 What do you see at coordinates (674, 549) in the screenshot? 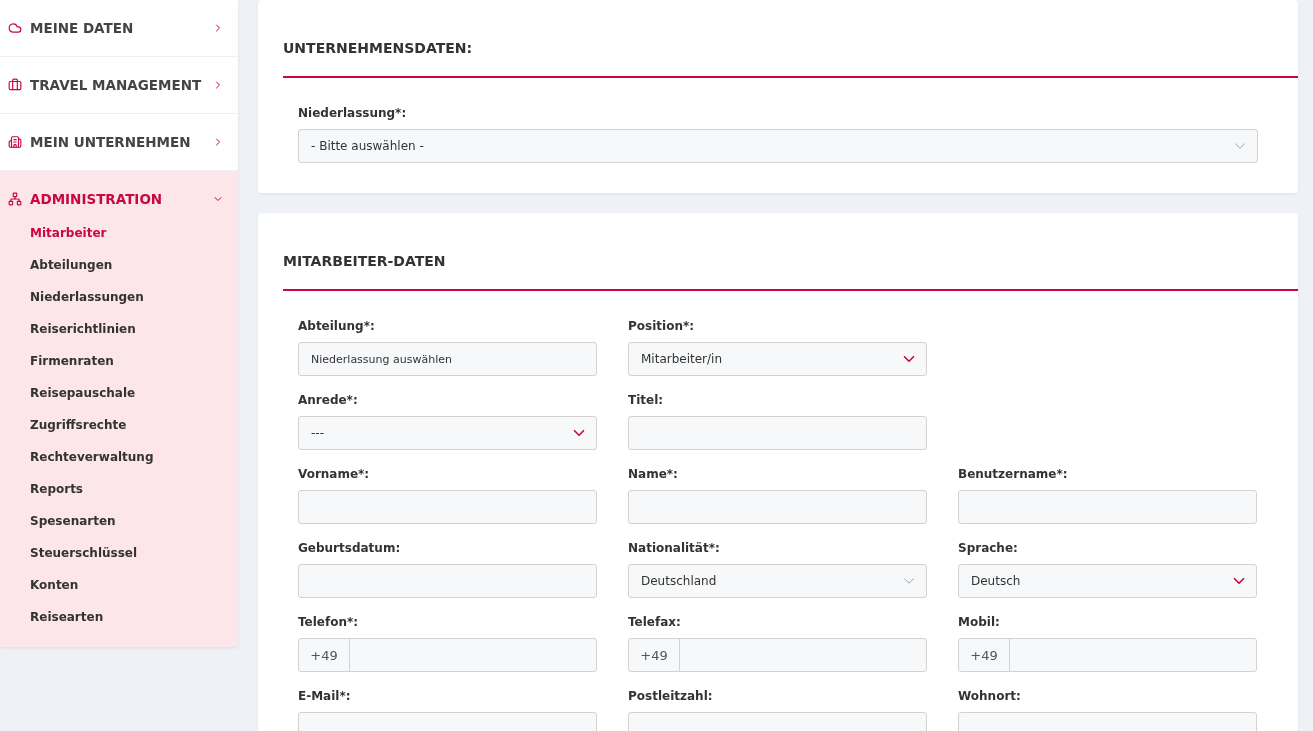
I see `field-label: Nationalität*:` at bounding box center [674, 549].